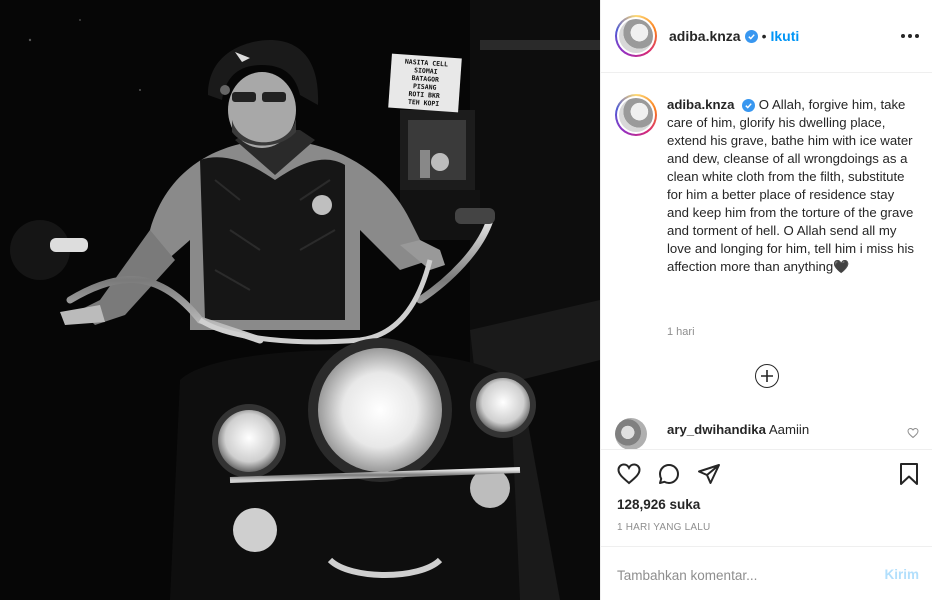 This screenshot has width=932, height=600. What do you see at coordinates (663, 527) in the screenshot?
I see `post-date: 1 HARI YANG LALU` at bounding box center [663, 527].